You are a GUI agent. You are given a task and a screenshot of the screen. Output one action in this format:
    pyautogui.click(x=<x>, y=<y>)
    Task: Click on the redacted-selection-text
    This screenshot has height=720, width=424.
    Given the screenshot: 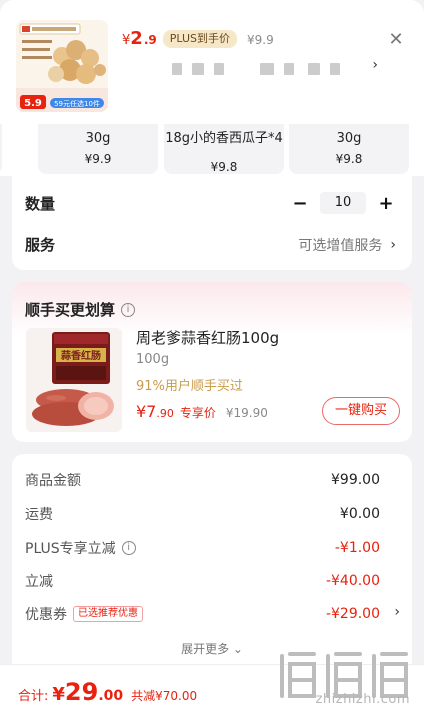 What is the action you would take?
    pyautogui.click(x=256, y=69)
    